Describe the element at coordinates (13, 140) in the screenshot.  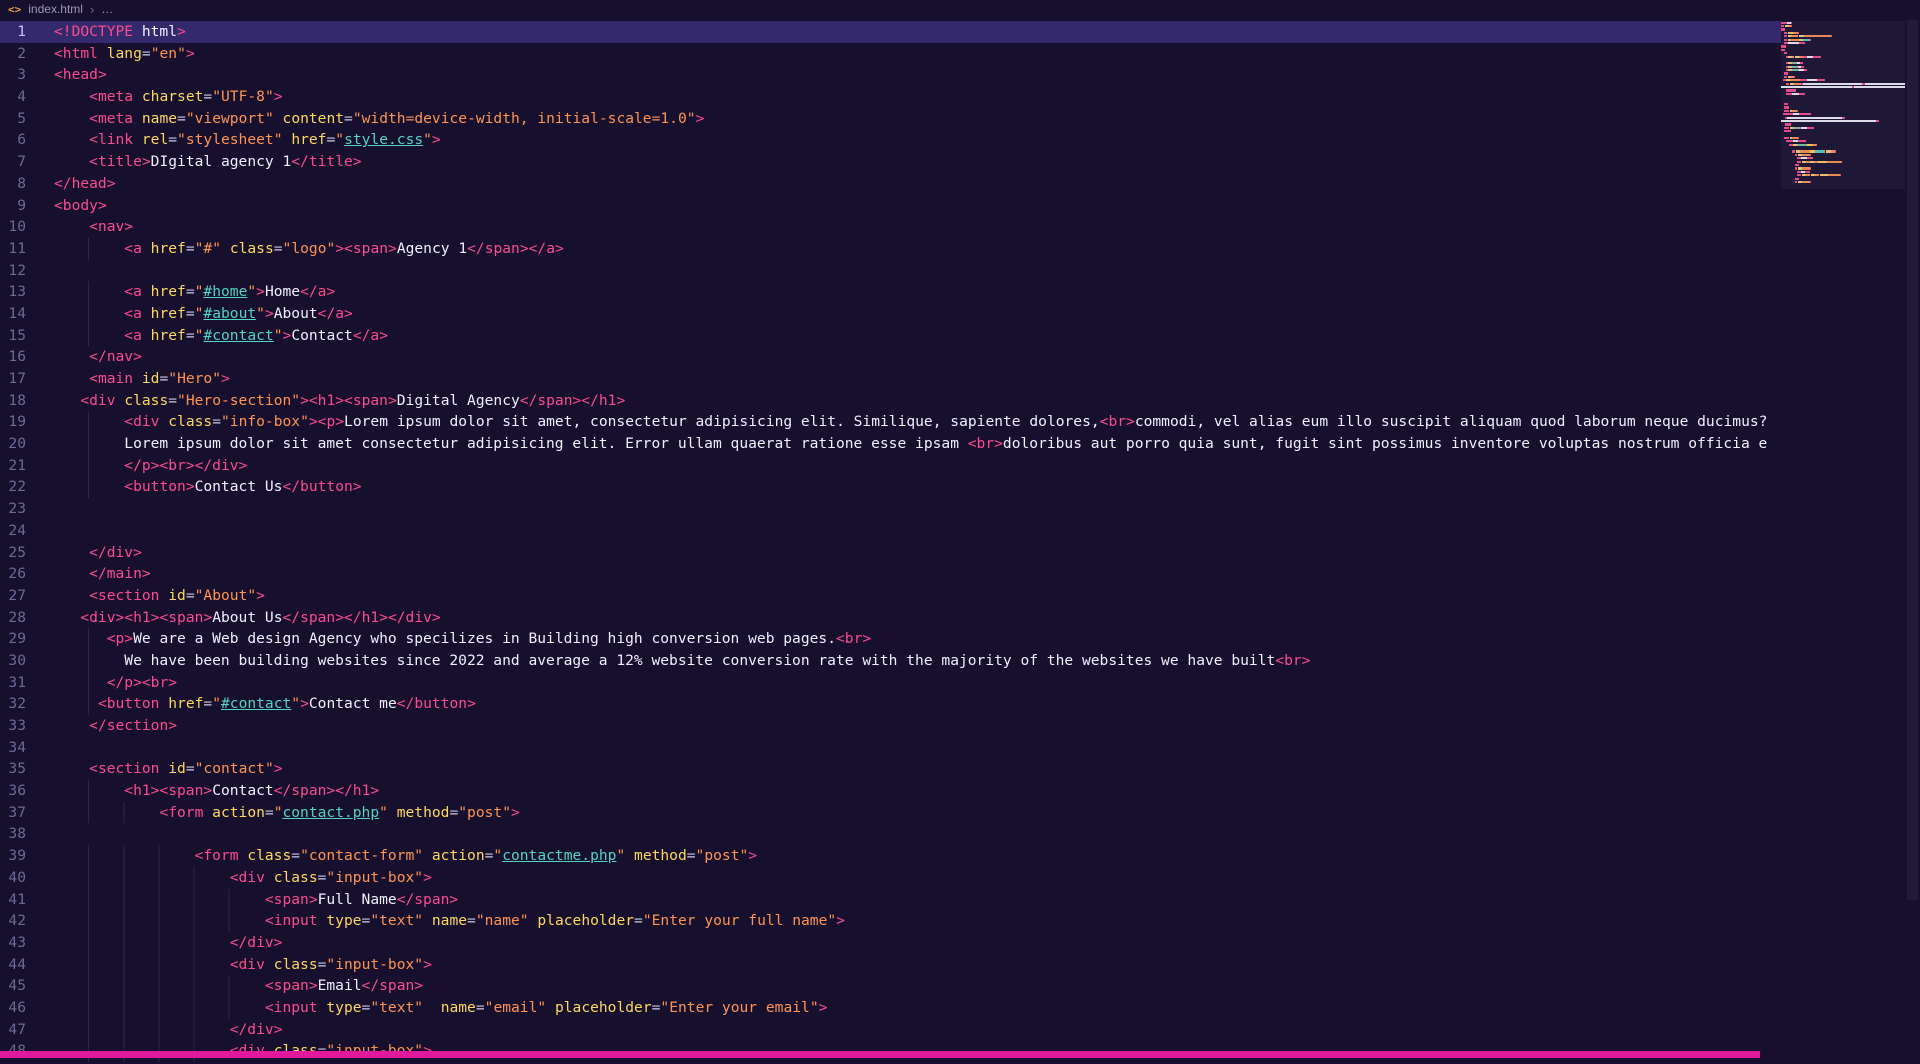
I see `line-number: 6` at that location.